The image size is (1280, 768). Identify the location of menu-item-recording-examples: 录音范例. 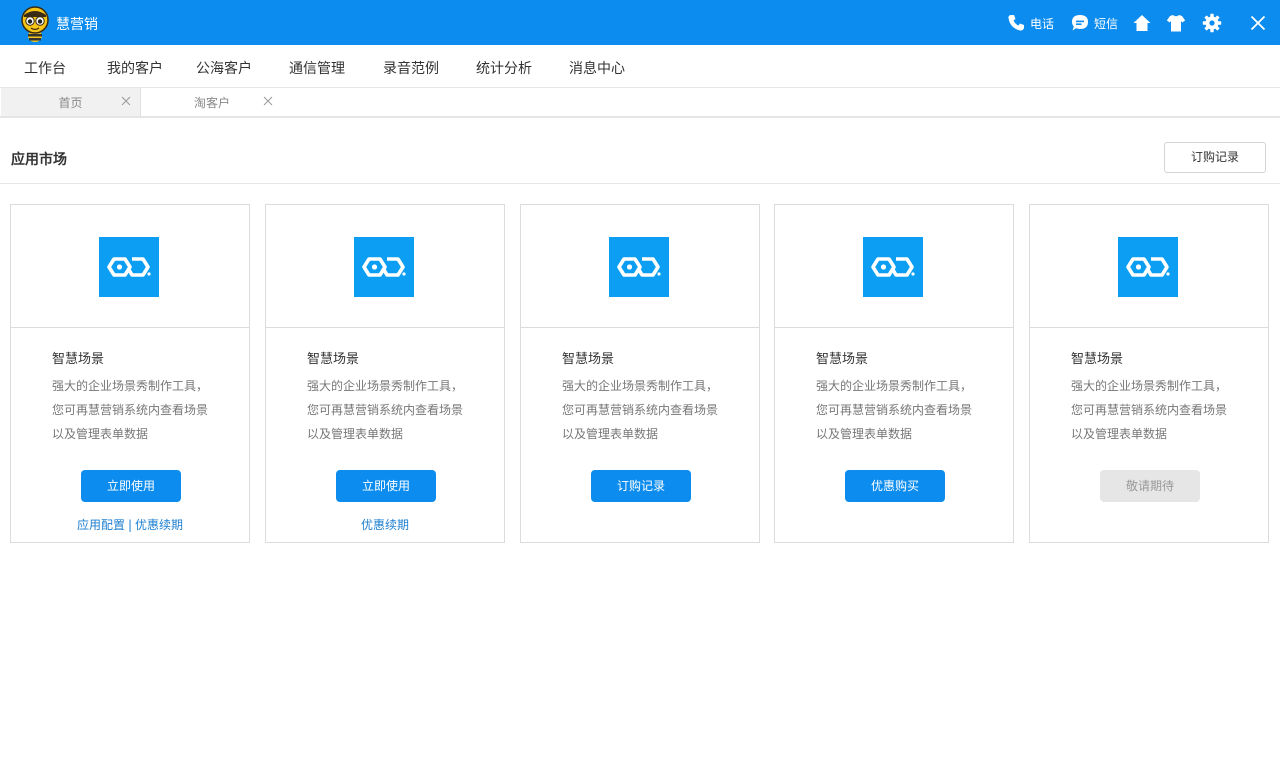
(411, 68).